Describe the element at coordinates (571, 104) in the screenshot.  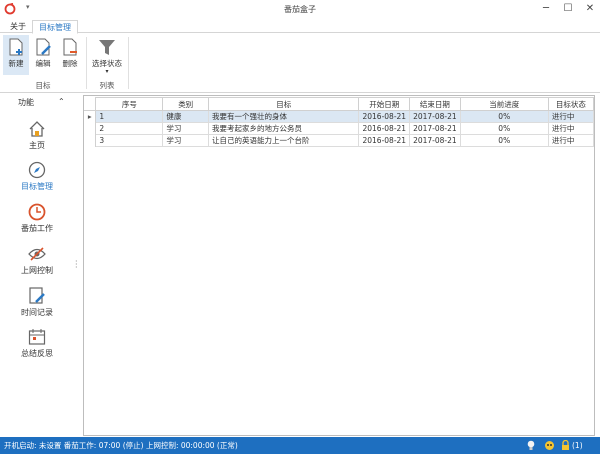
I see `column-header-status: 目标状态` at that location.